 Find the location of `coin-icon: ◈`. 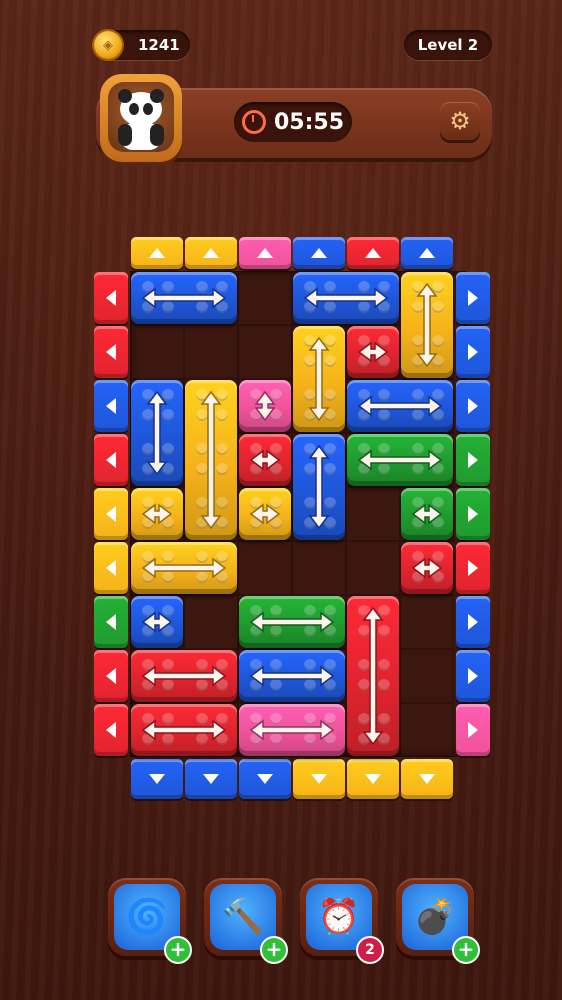

coin-icon: ◈ is located at coordinates (108, 45).